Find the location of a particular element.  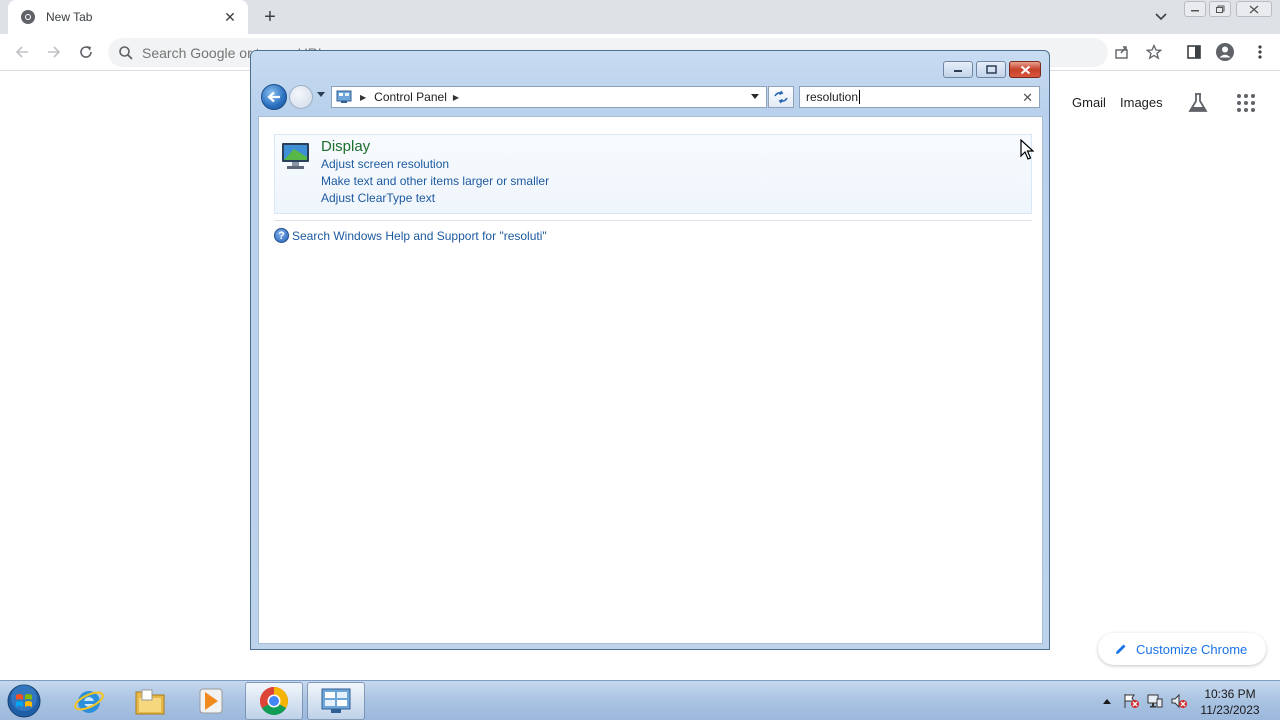

cp-maximize-button is located at coordinates (991, 69).